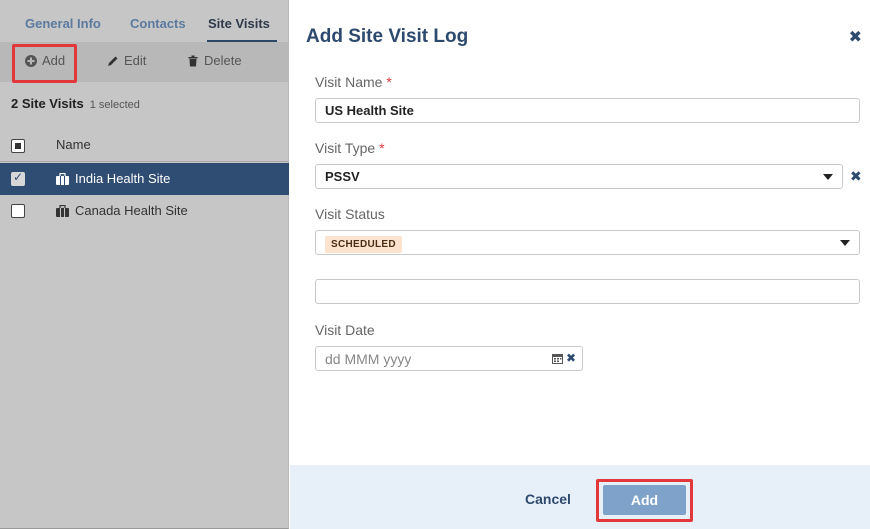 The height and width of the screenshot is (529, 870). What do you see at coordinates (114, 105) in the screenshot?
I see `selected-count: 1 selected` at bounding box center [114, 105].